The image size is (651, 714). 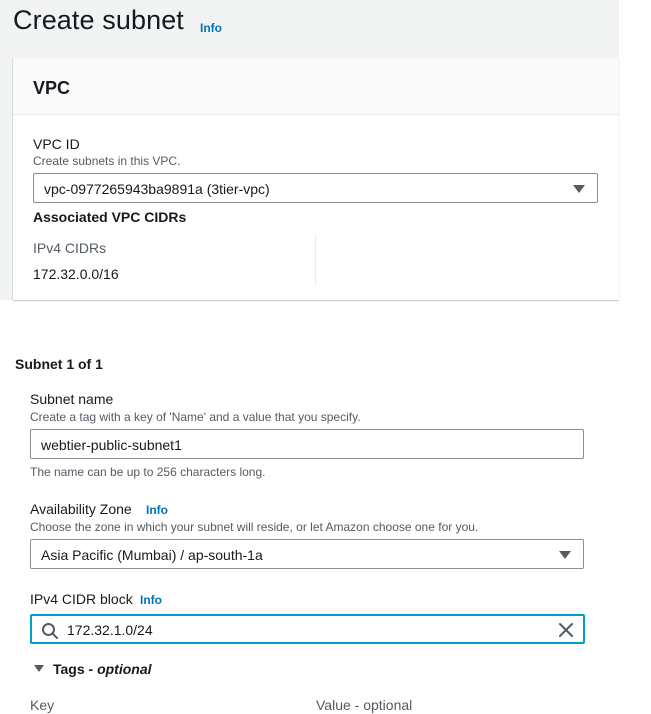 I want to click on subnet-name-label: Subnet name, so click(x=72, y=399).